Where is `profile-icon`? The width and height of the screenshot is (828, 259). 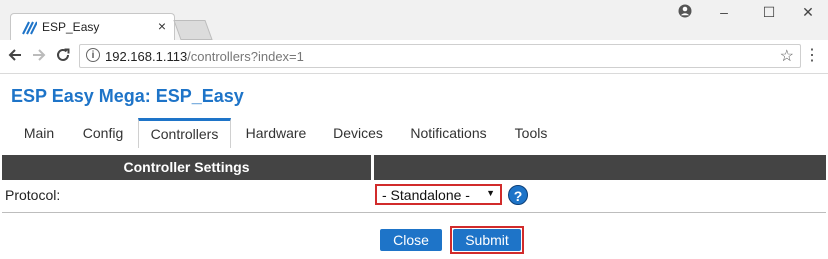
profile-icon is located at coordinates (685, 12).